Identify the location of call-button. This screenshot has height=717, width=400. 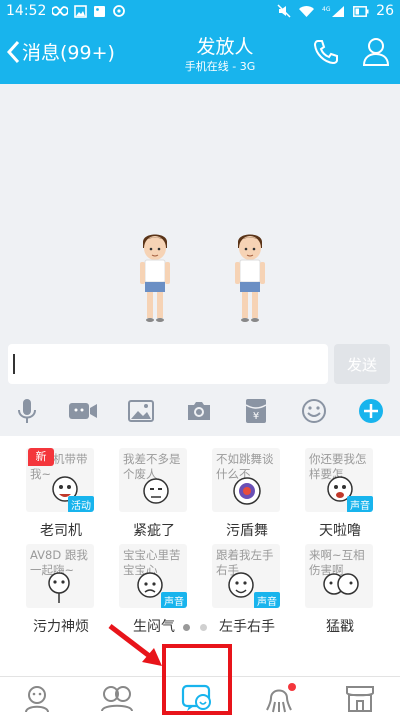
(326, 54).